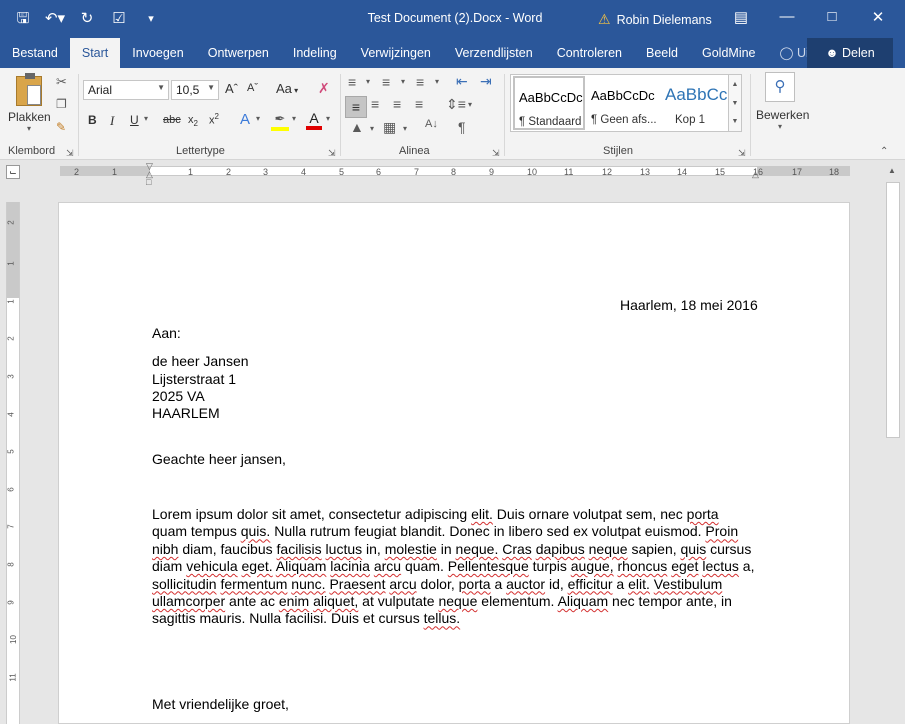 The image size is (905, 724). What do you see at coordinates (456, 104) in the screenshot?
I see `line-spacing-icon: ⇕≡` at bounding box center [456, 104].